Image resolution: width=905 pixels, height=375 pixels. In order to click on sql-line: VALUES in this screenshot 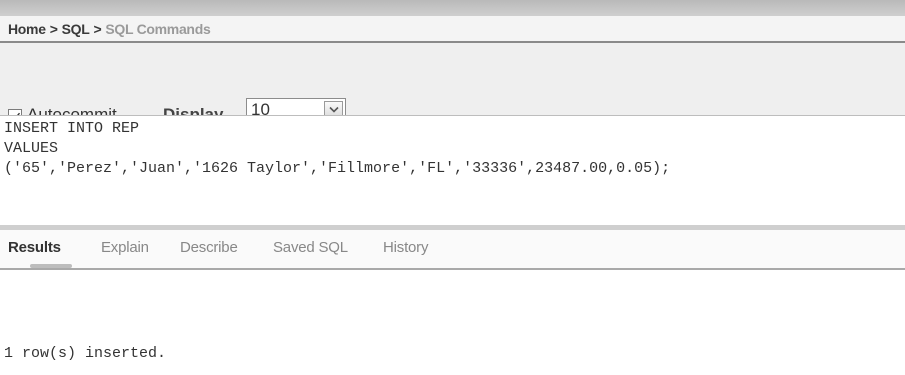, I will do `click(31, 148)`.